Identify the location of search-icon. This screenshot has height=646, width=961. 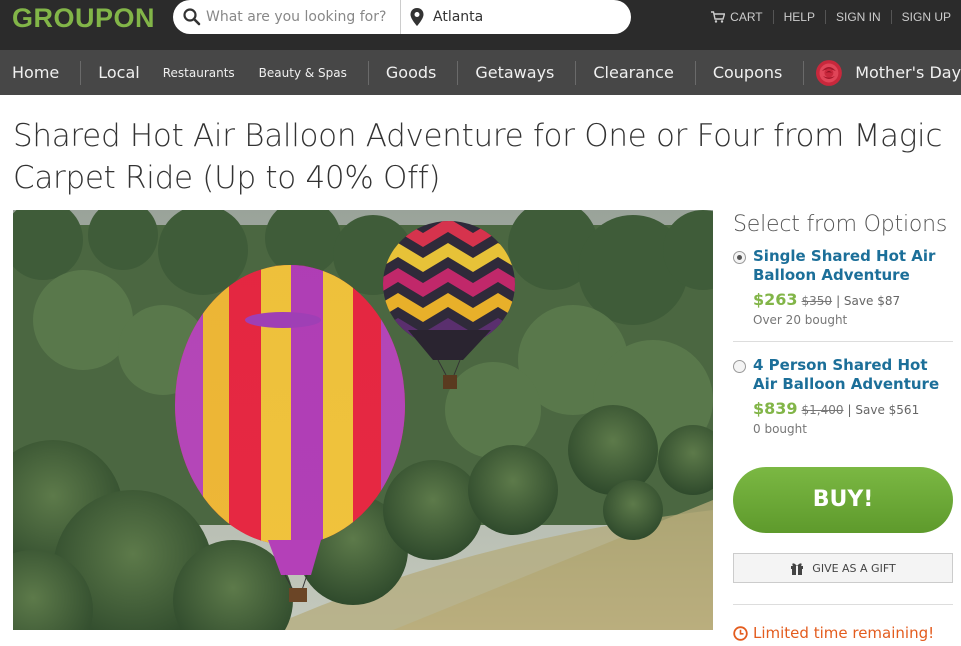
(192, 17).